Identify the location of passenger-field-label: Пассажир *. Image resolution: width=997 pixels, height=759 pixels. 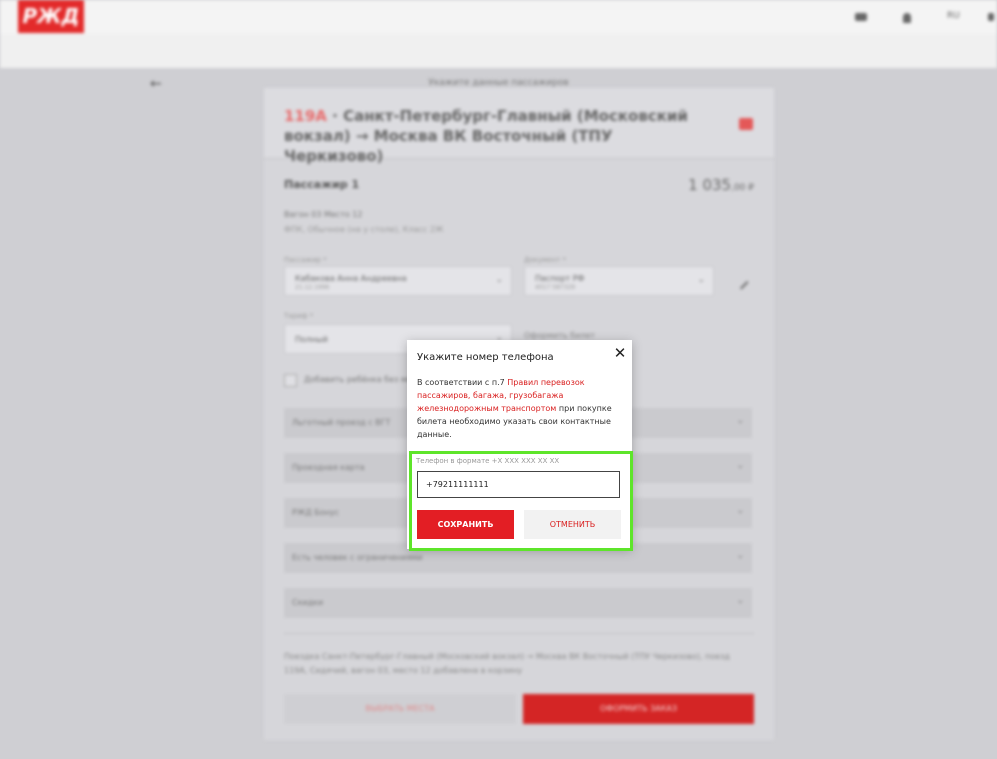
(305, 260).